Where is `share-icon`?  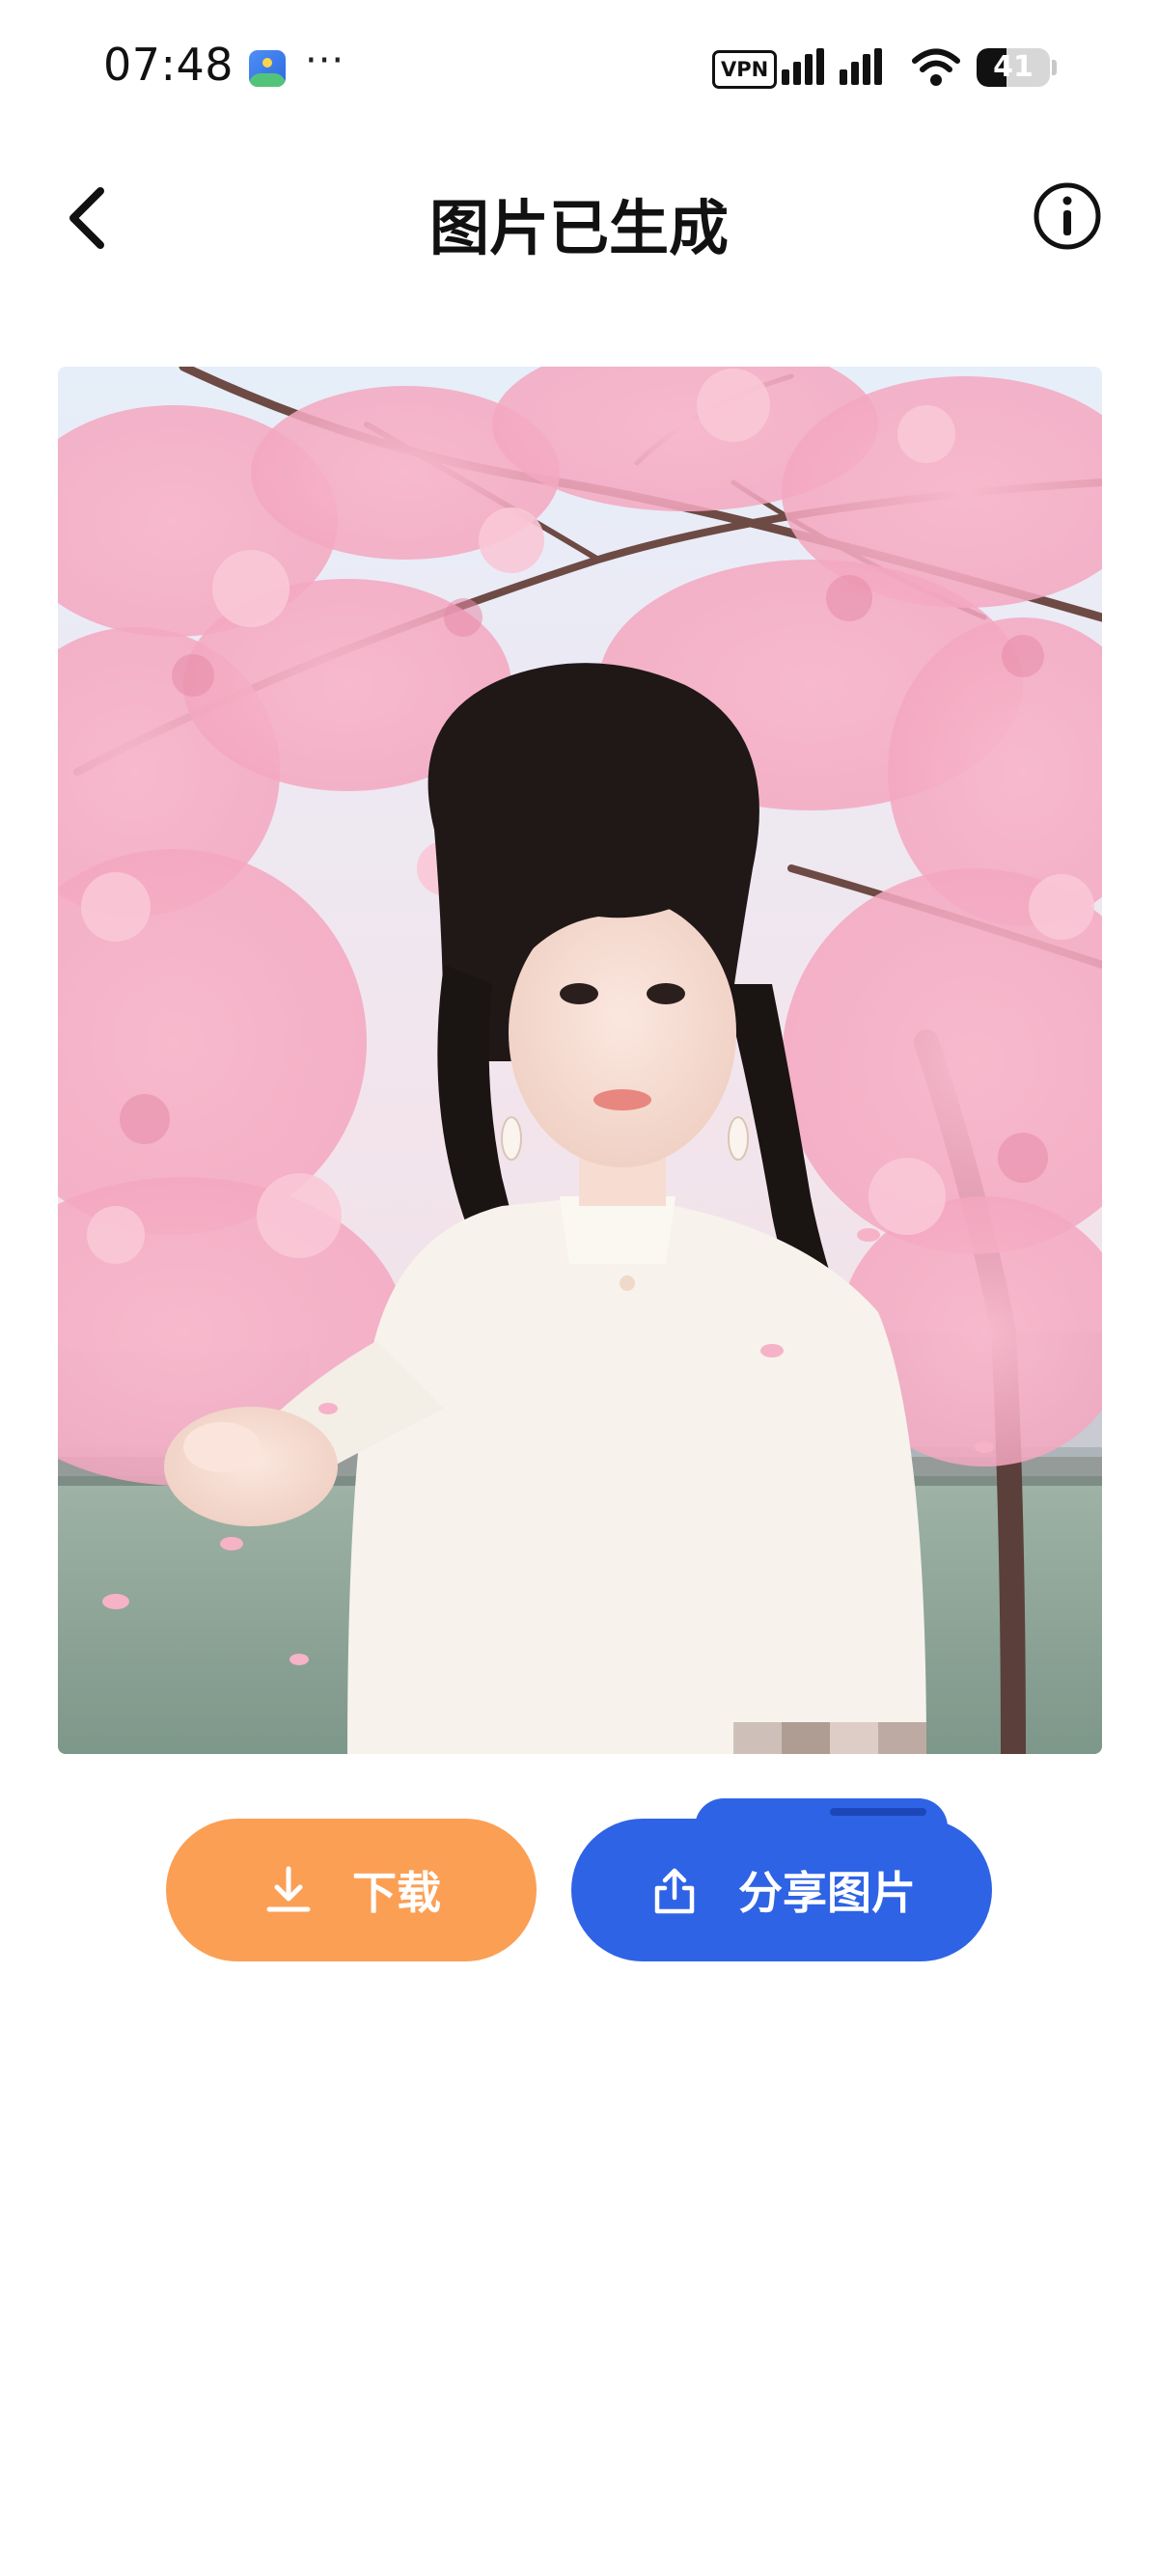
share-icon is located at coordinates (674, 1891).